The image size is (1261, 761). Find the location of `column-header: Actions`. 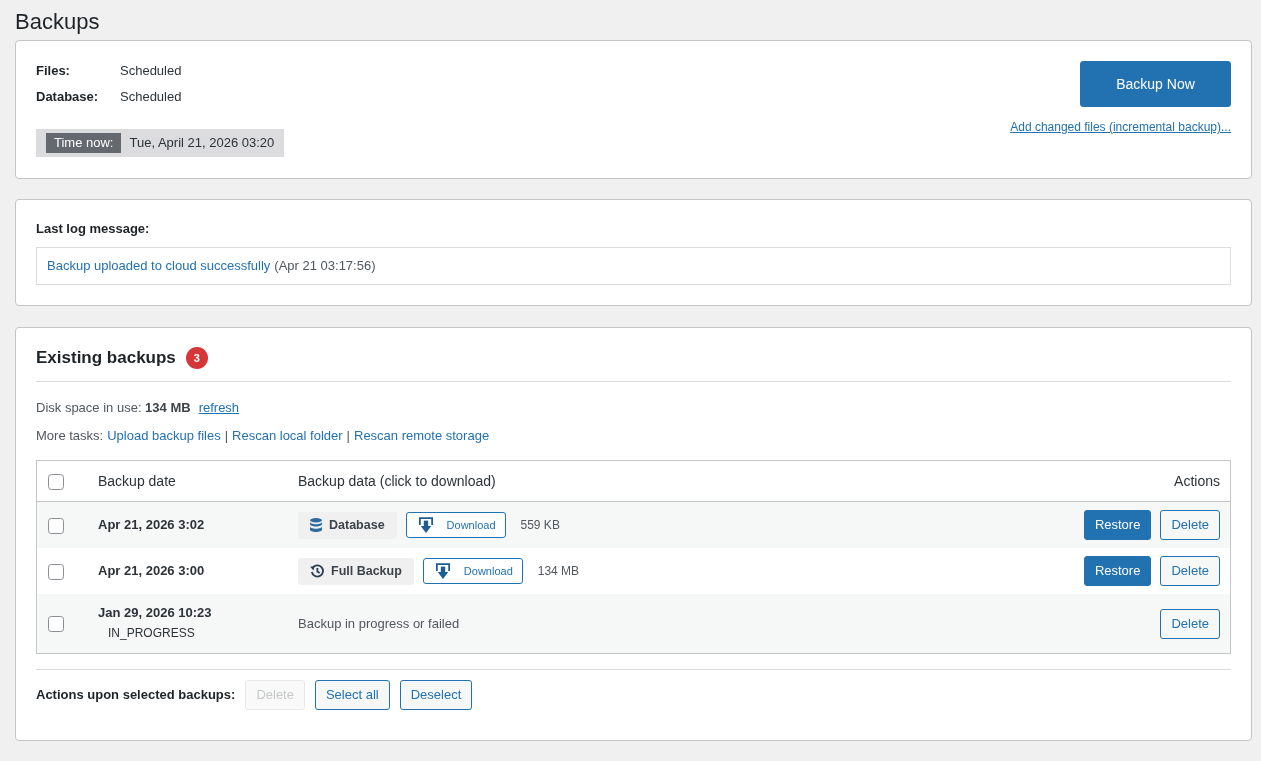

column-header: Actions is located at coordinates (1197, 481).